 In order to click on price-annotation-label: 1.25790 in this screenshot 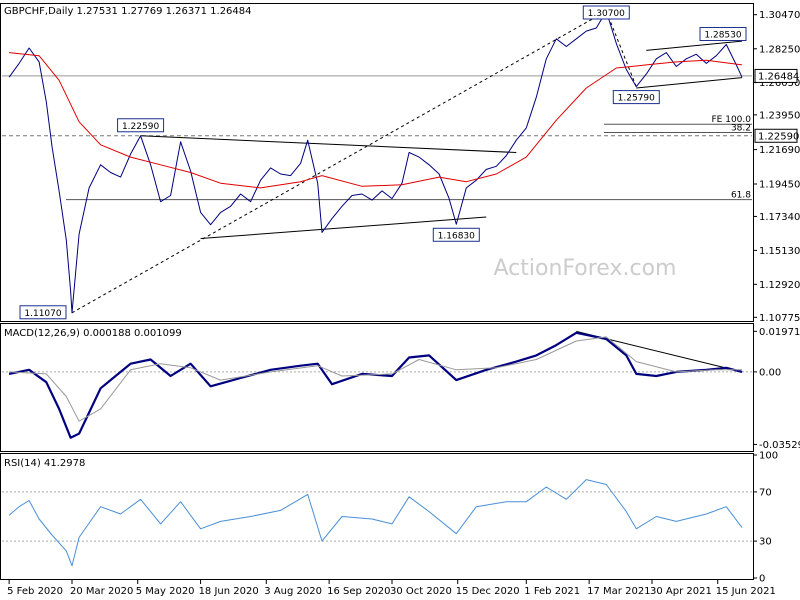, I will do `click(636, 99)`.